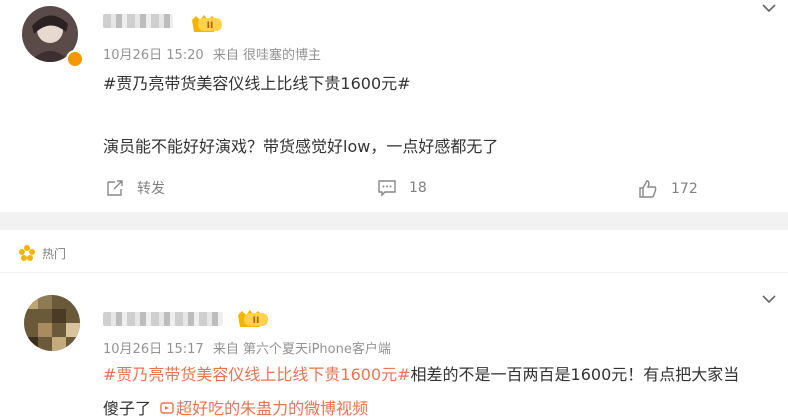 The width and height of the screenshot is (788, 419). Describe the element at coordinates (402, 188) in the screenshot. I see `comment-button: 18` at that location.